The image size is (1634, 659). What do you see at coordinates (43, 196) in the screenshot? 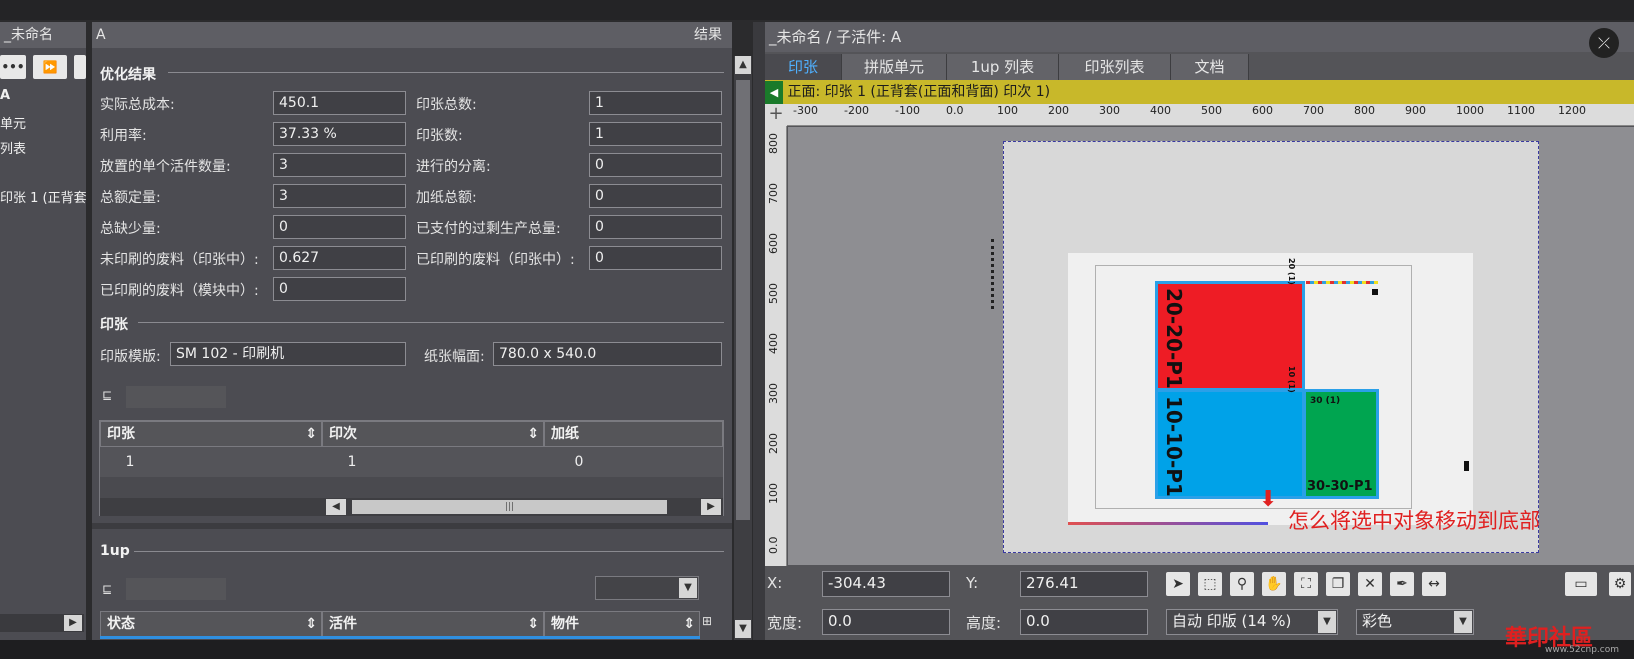
I see `tree-item-sheet1: 印张 1 (正背套(` at bounding box center [43, 196].